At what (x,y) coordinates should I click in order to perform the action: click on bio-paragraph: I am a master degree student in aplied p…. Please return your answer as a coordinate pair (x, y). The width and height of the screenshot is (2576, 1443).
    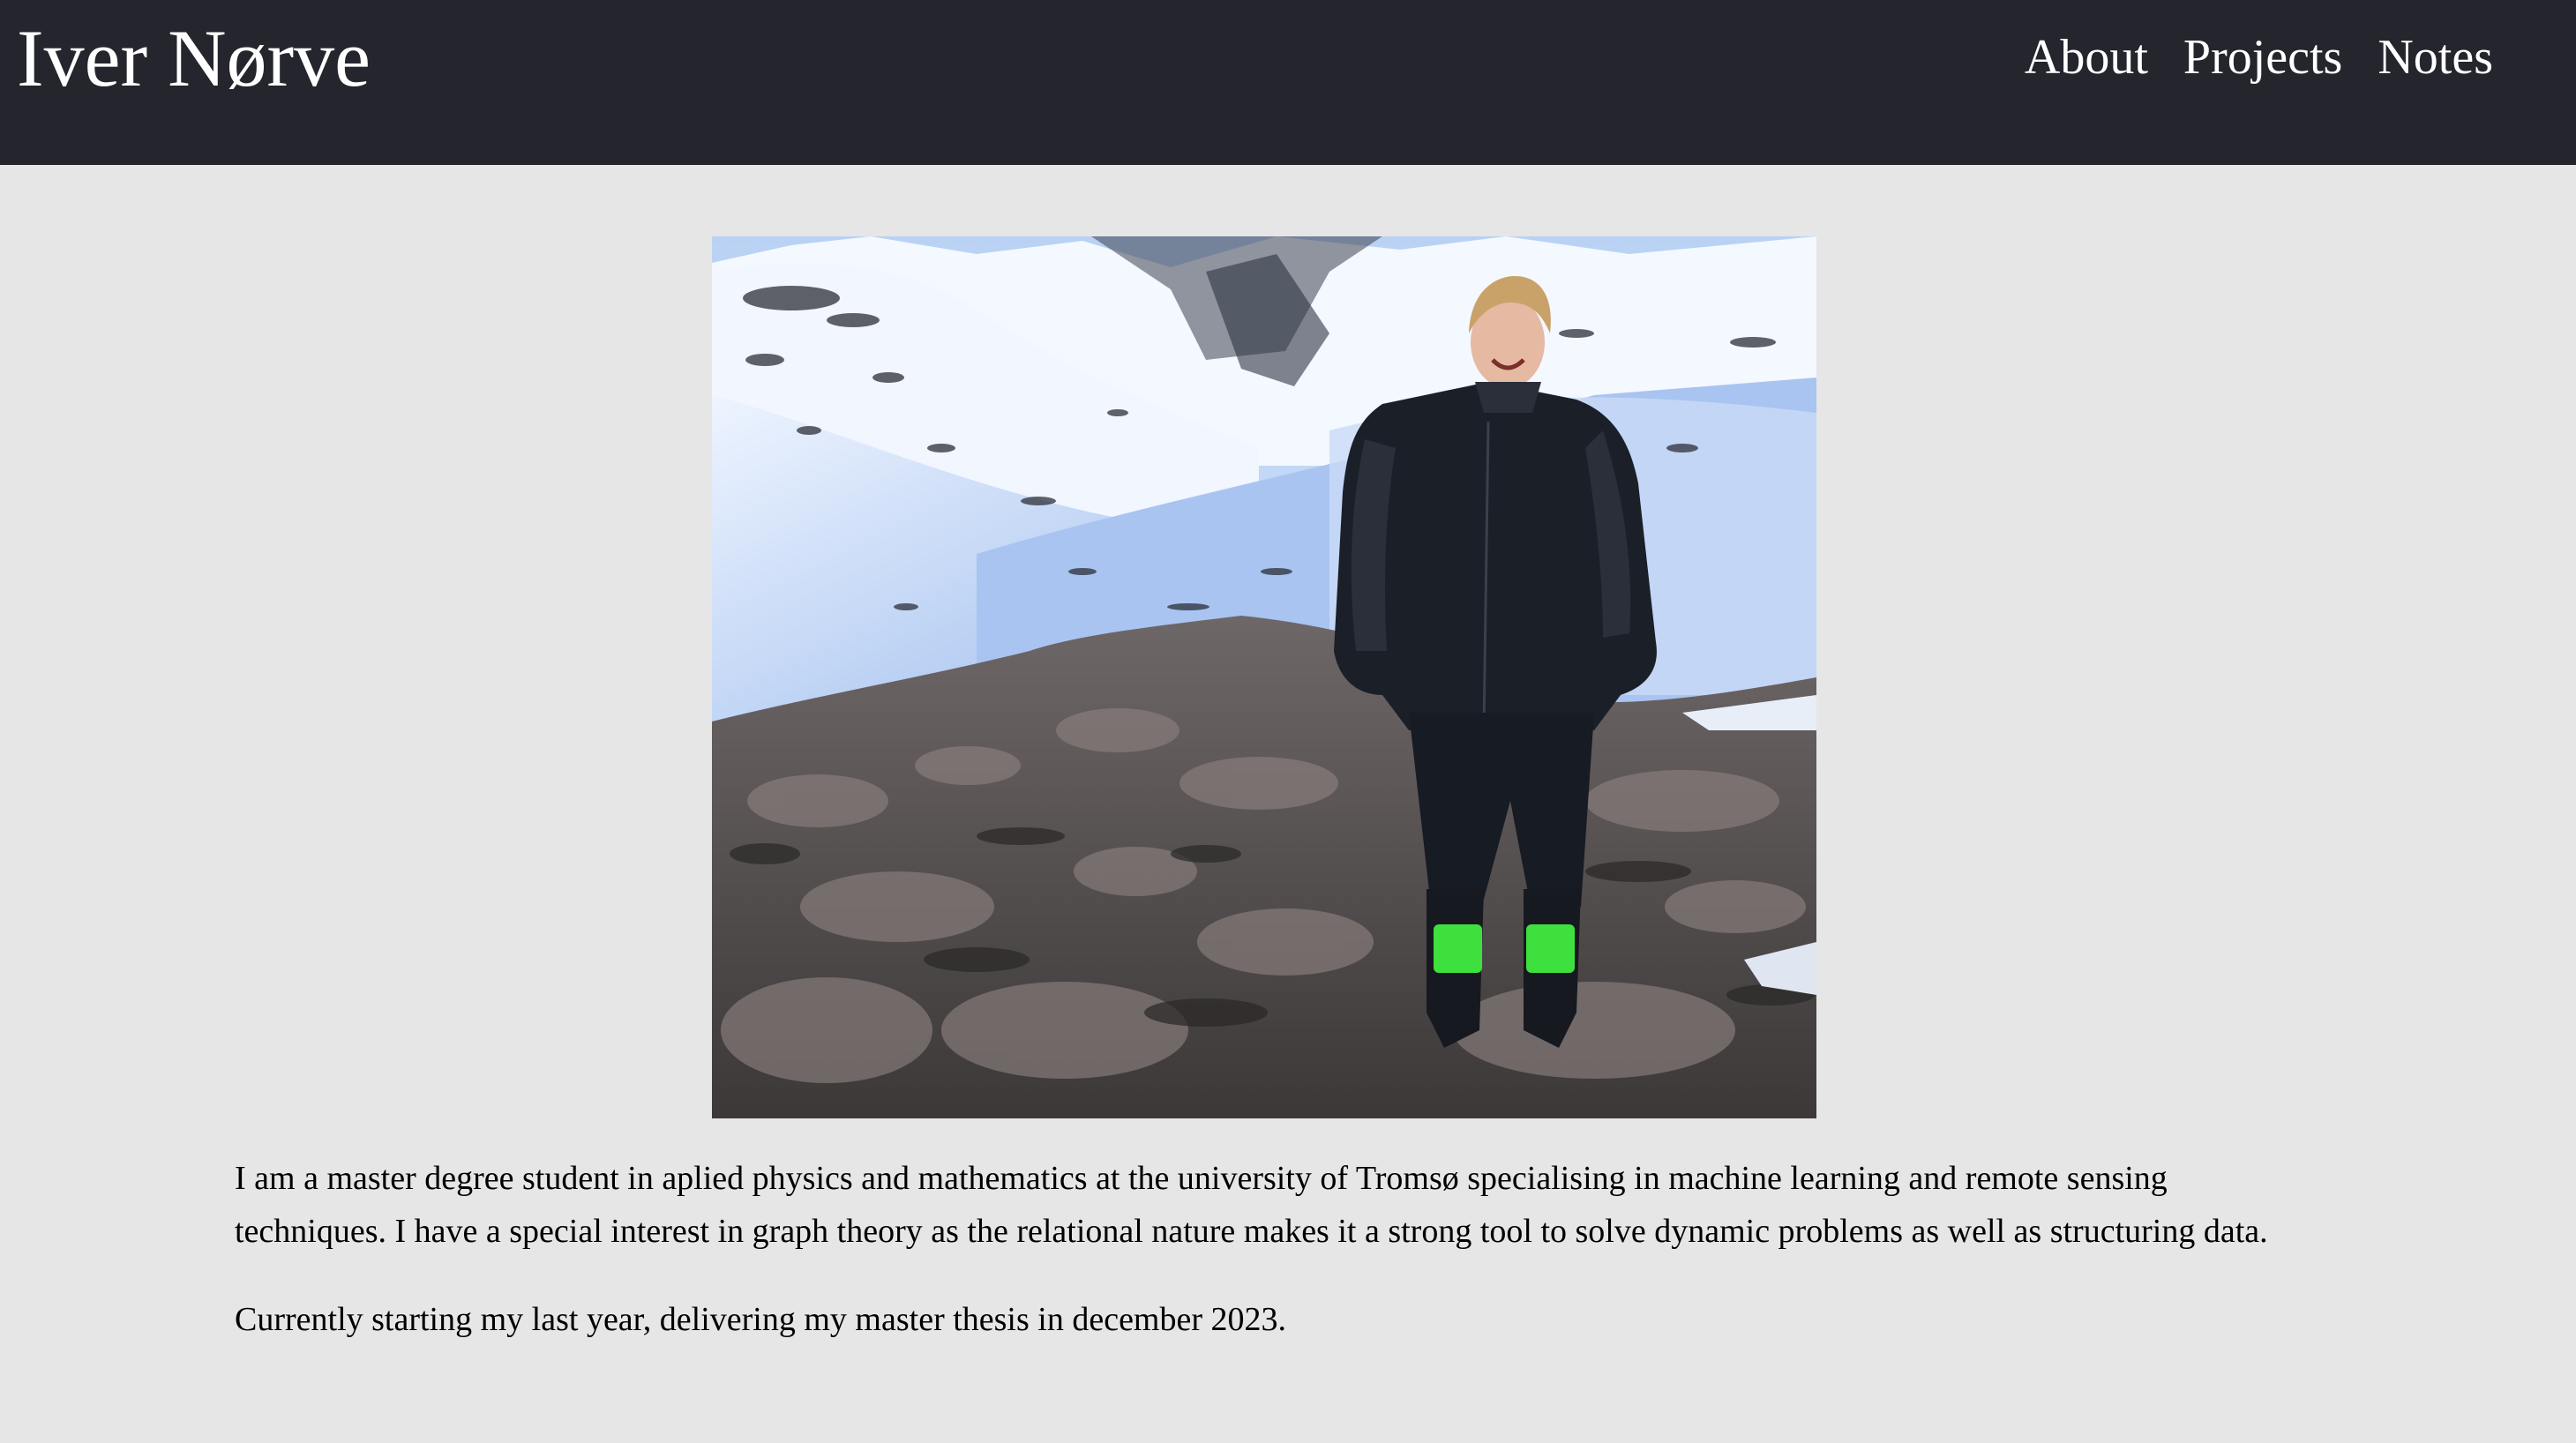
    Looking at the image, I should click on (1252, 1205).